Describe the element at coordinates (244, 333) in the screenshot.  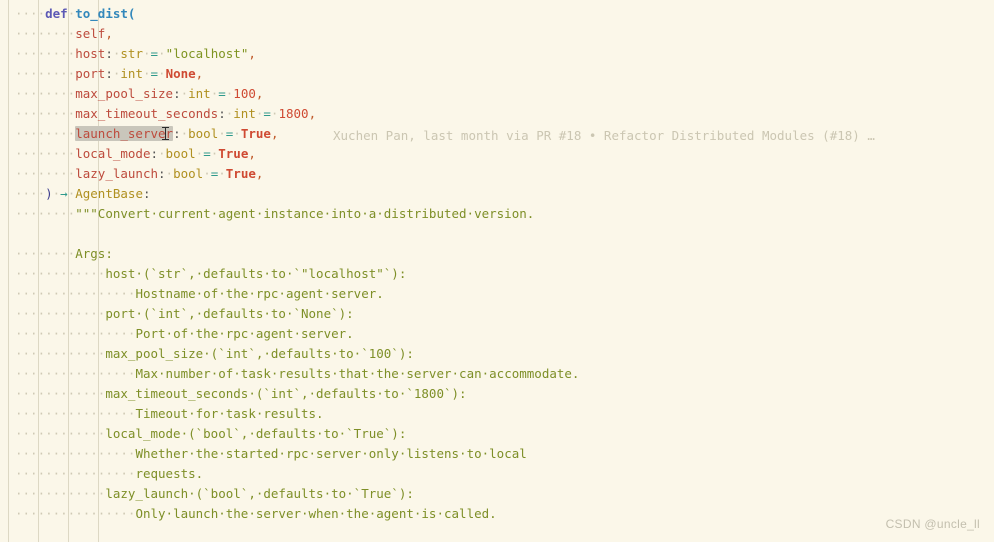
I see `code-token: Port·of·the·rpc·agent·server.` at that location.